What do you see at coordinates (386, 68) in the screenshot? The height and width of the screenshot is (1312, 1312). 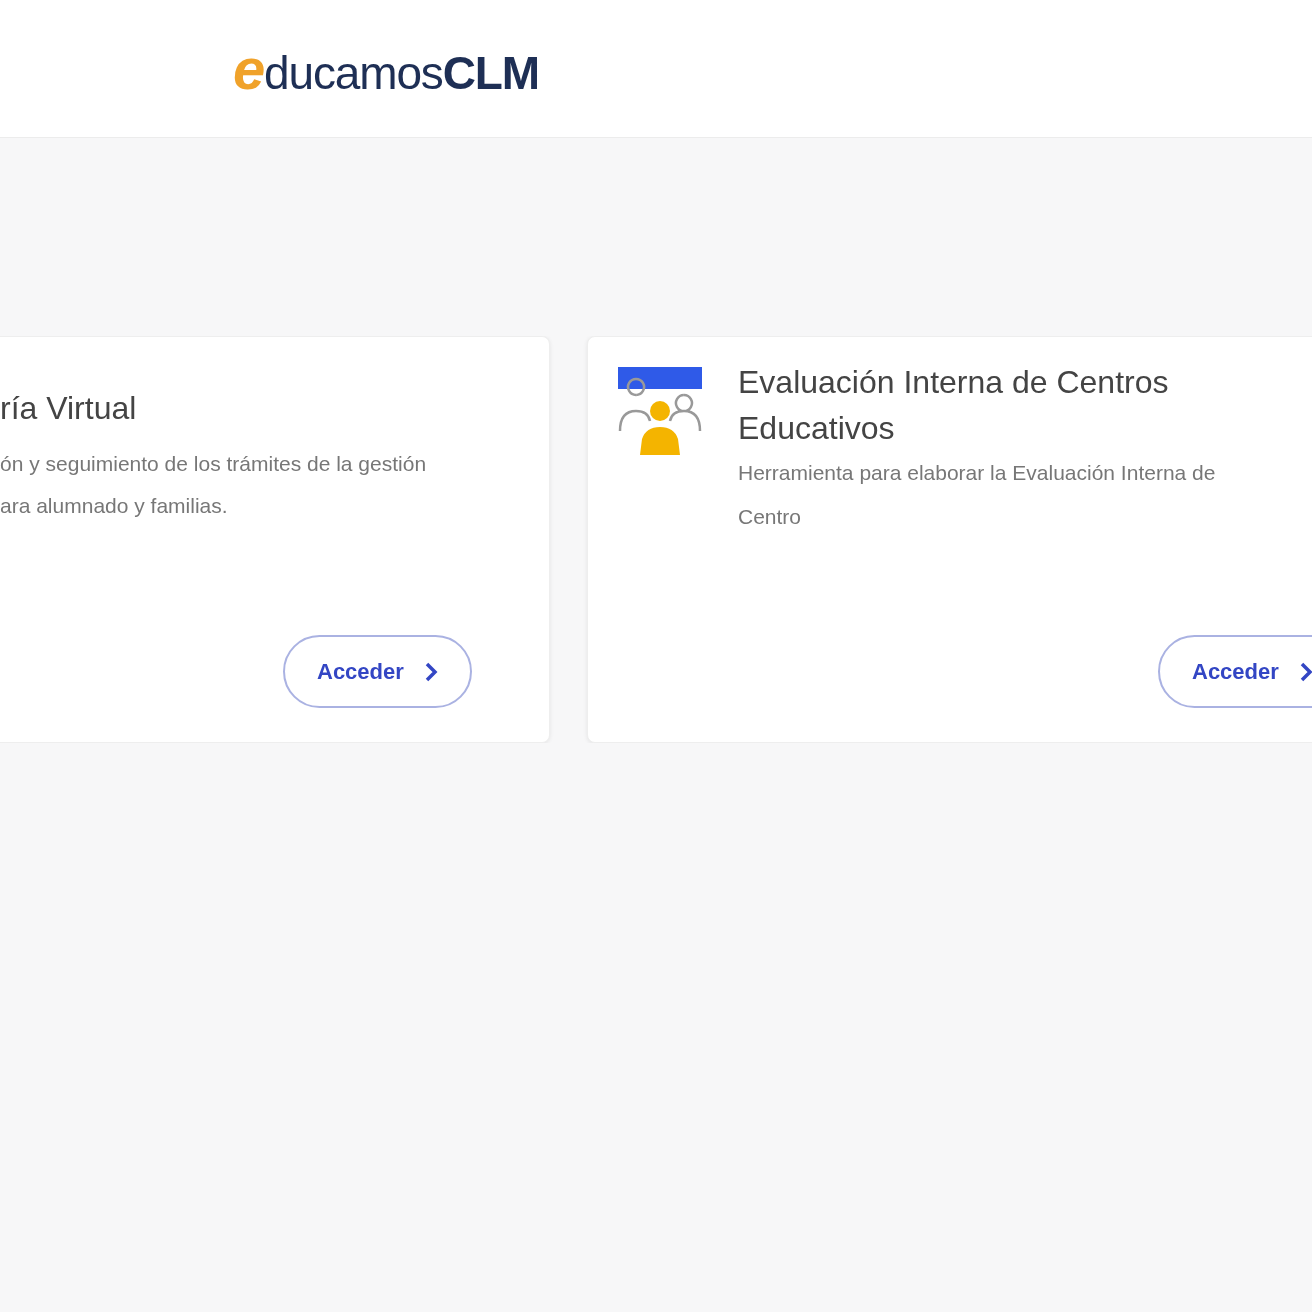 I see `logo: educamosCLM` at bounding box center [386, 68].